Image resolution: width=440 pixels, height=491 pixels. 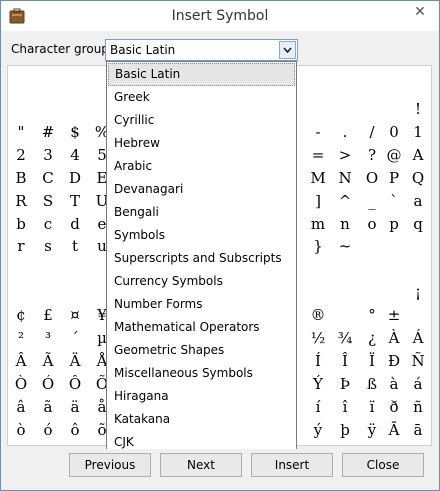 What do you see at coordinates (201, 281) in the screenshot?
I see `dropdown-option: Currency Symbols` at bounding box center [201, 281].